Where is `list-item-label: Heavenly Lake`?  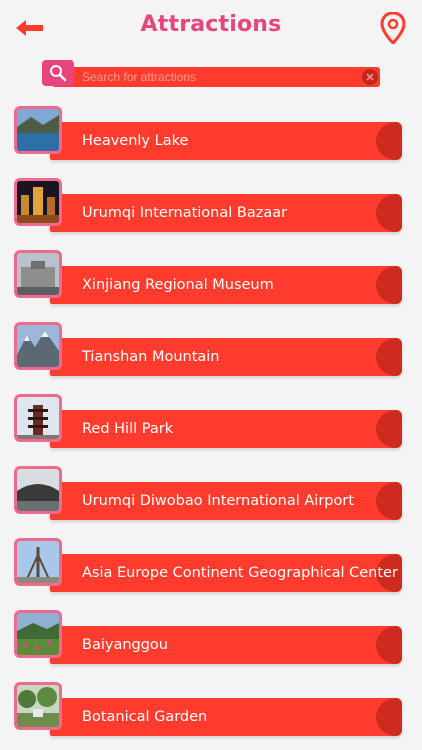
list-item-label: Heavenly Lake is located at coordinates (135, 141).